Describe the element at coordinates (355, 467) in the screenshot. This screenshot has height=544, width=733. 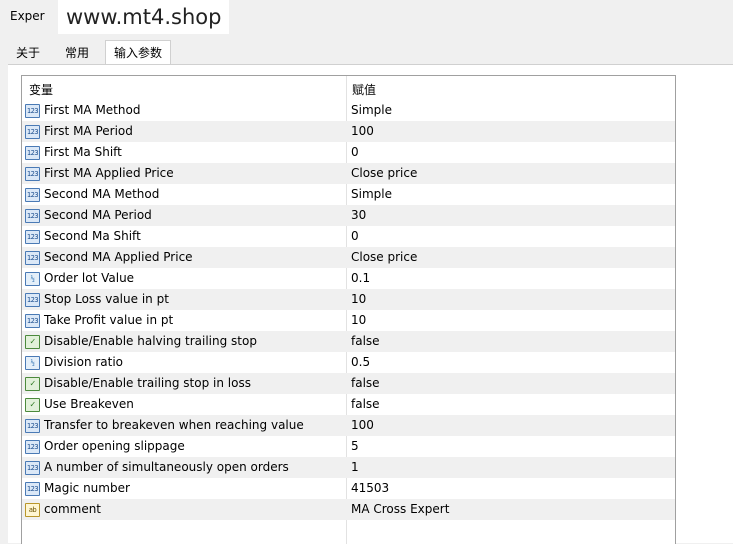
I see `parameter-value: 1` at that location.